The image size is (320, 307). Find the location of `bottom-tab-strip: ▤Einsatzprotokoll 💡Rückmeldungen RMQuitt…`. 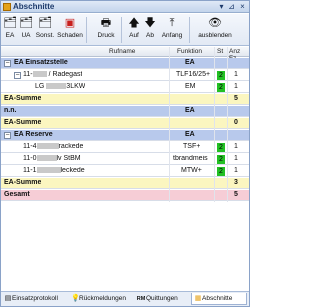

bottom-tab-strip: ▤Einsatzprotokoll 💡Rückmeldungen RMQuitt… is located at coordinates (125, 298).